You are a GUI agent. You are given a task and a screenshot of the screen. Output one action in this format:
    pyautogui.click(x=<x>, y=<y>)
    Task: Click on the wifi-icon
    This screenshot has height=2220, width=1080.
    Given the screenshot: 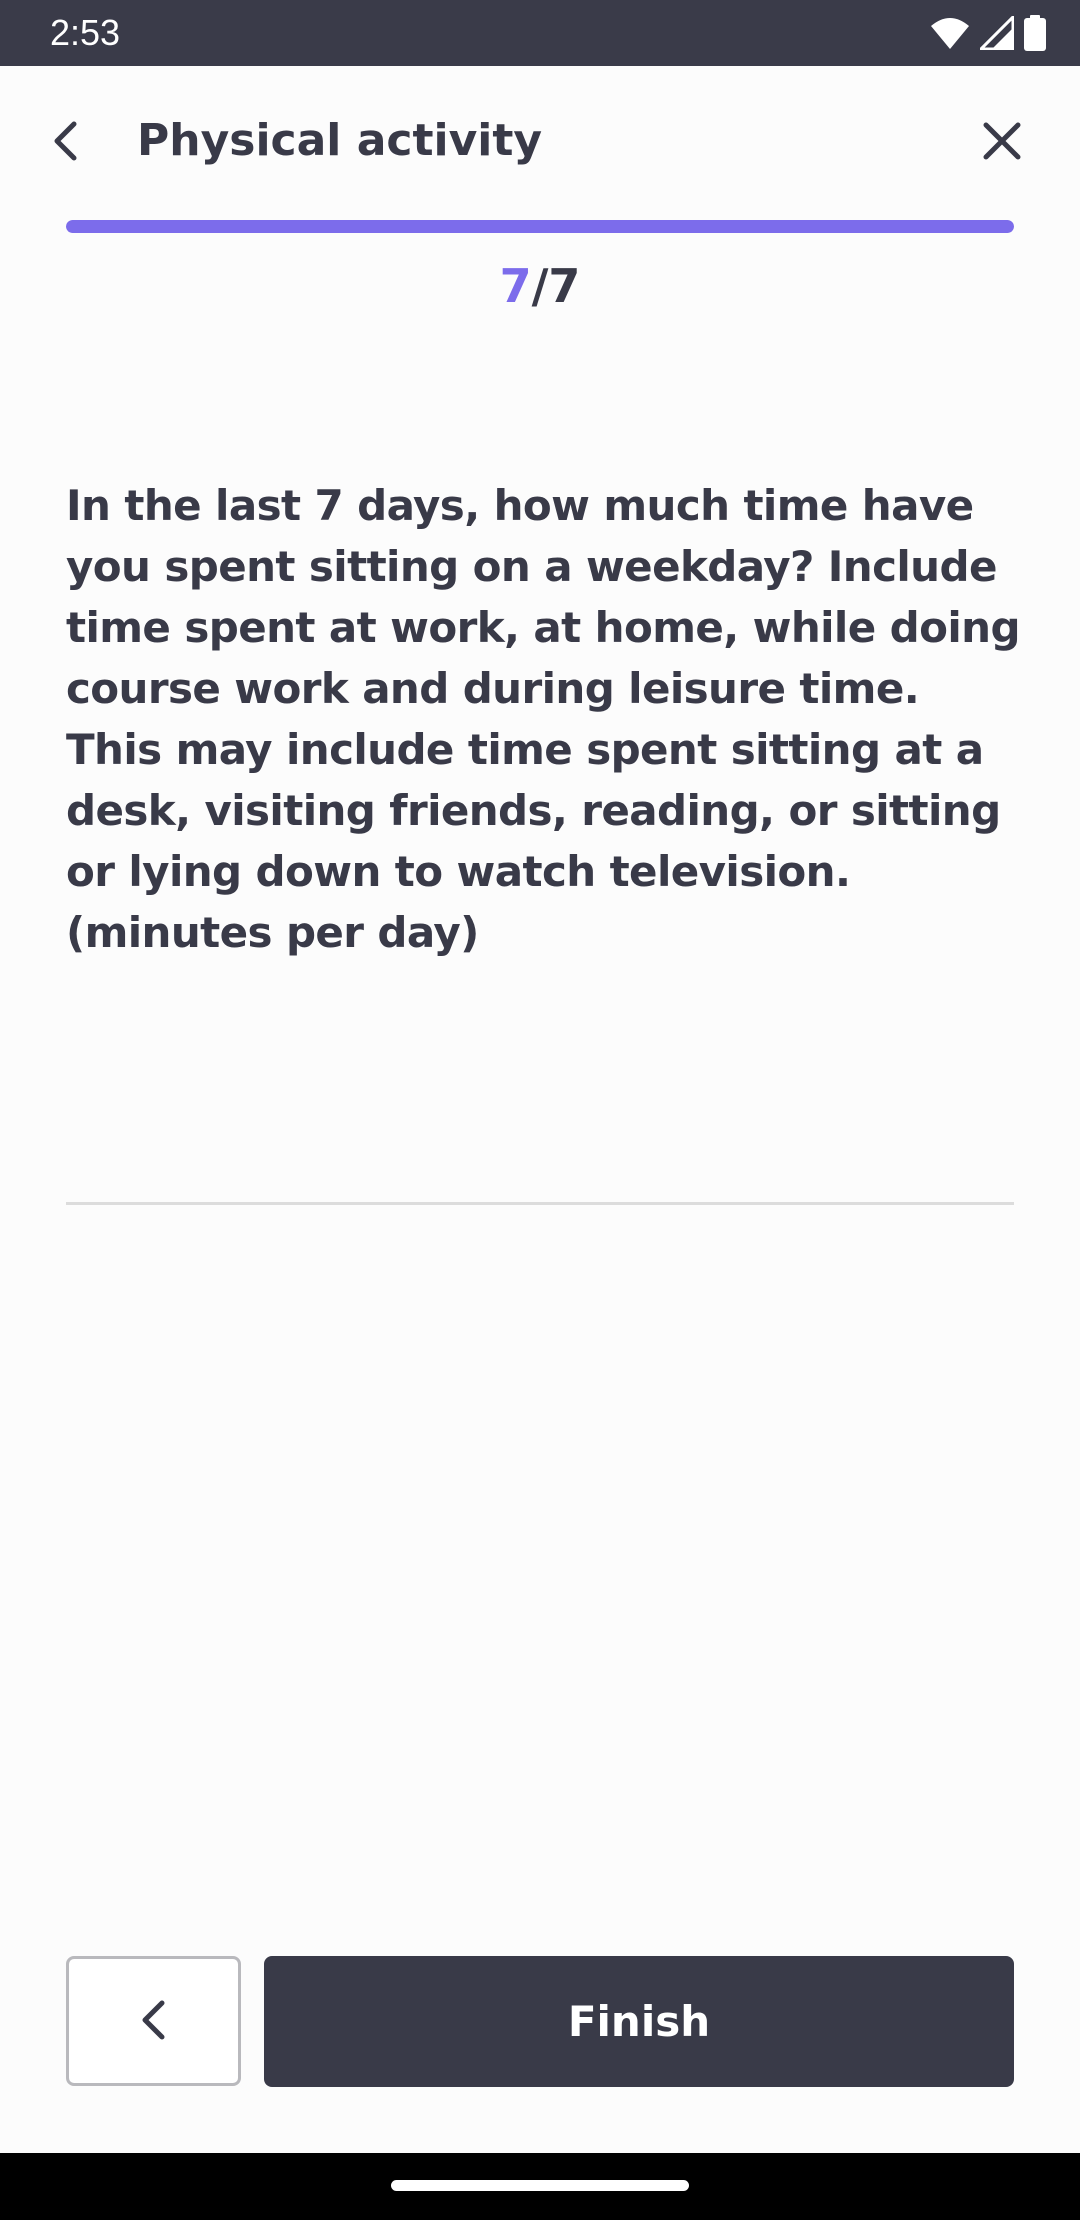 What is the action you would take?
    pyautogui.click(x=950, y=33)
    